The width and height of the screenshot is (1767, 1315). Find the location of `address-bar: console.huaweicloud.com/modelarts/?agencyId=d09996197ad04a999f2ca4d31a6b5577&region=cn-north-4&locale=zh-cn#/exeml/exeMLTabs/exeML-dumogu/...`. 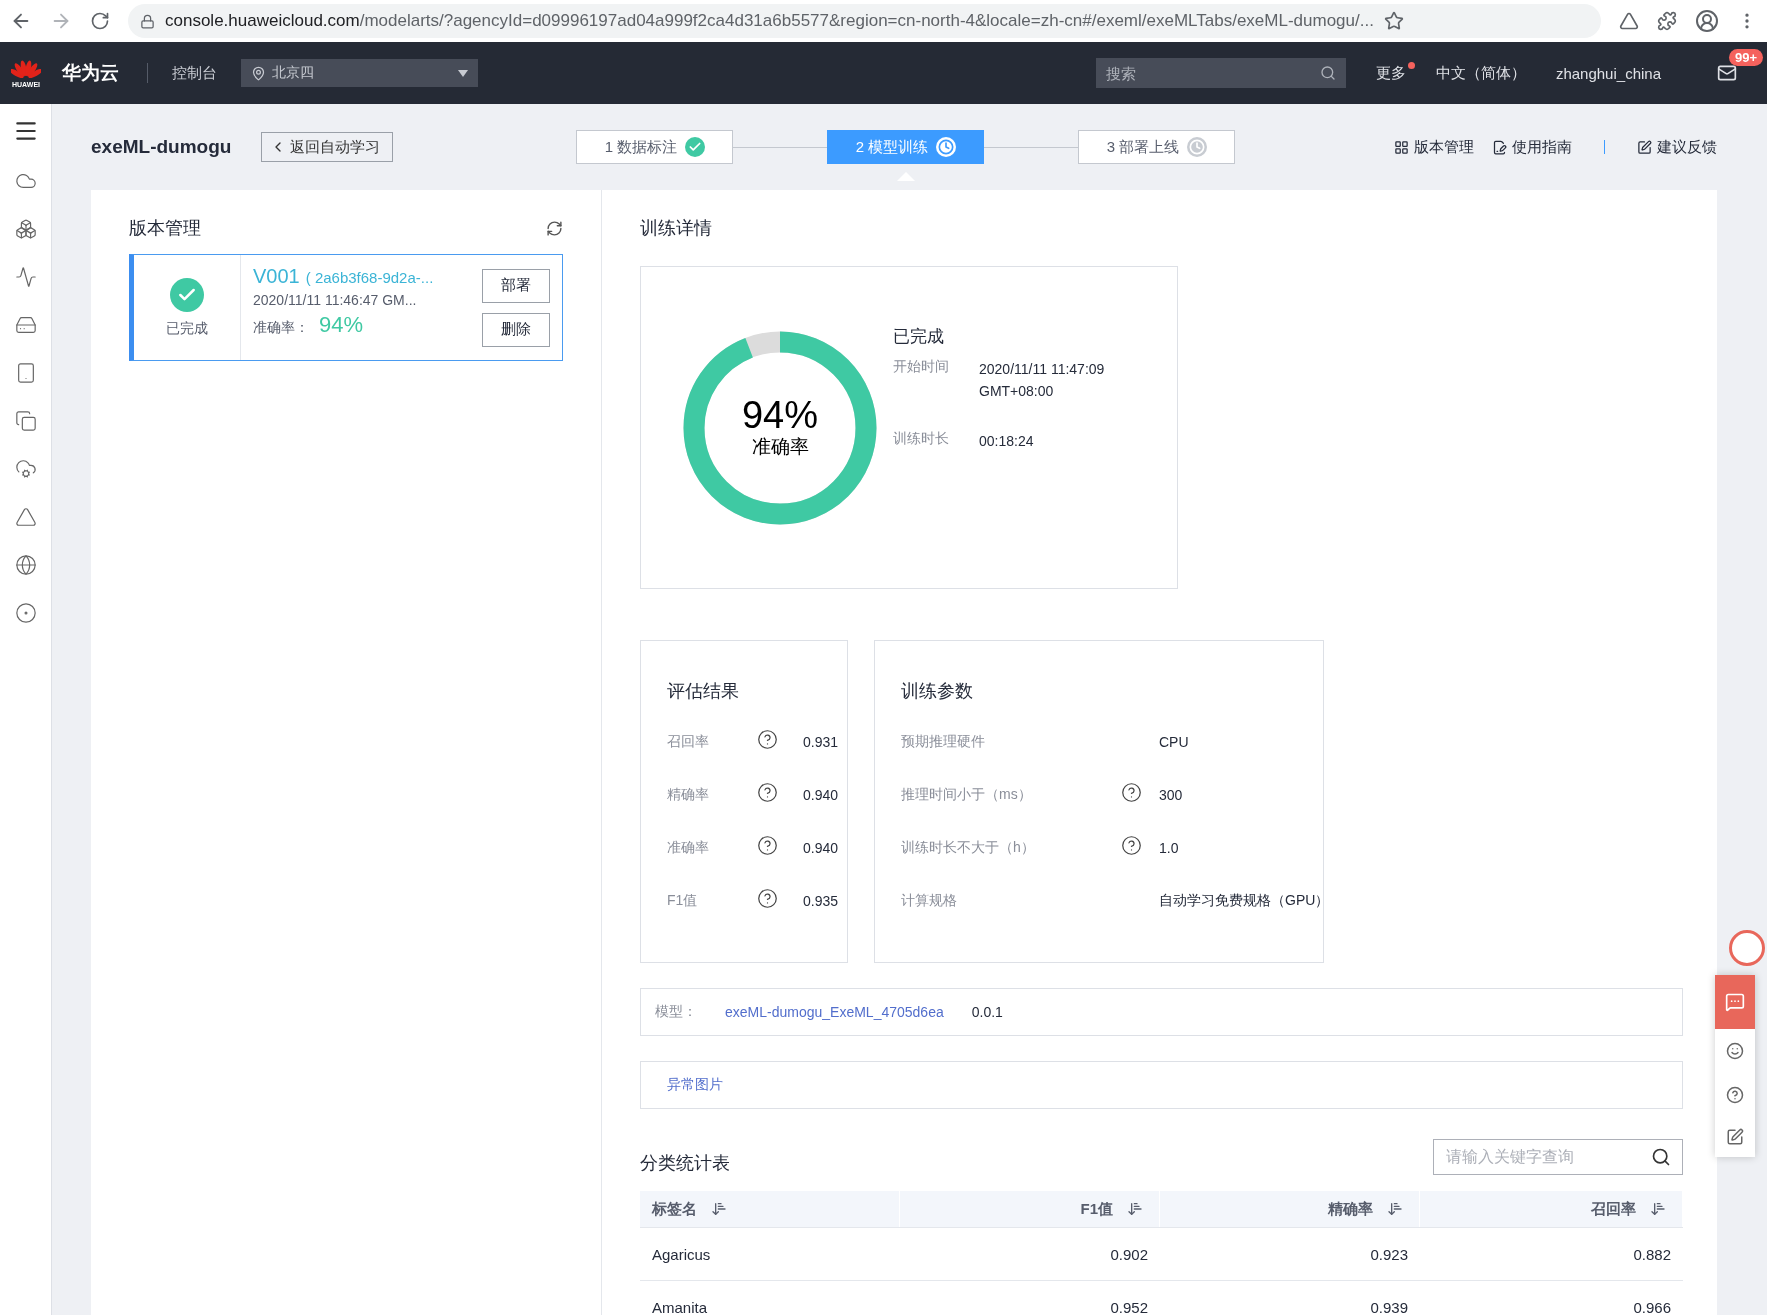

address-bar: console.huaweicloud.com/modelarts/?agencyId=d09996197ad04a999f2ca4d31a6b5577&region=cn-north-4&locale=zh-cn#/exeml/exeMLTabs/exeML-dumogu/... is located at coordinates (864, 21).